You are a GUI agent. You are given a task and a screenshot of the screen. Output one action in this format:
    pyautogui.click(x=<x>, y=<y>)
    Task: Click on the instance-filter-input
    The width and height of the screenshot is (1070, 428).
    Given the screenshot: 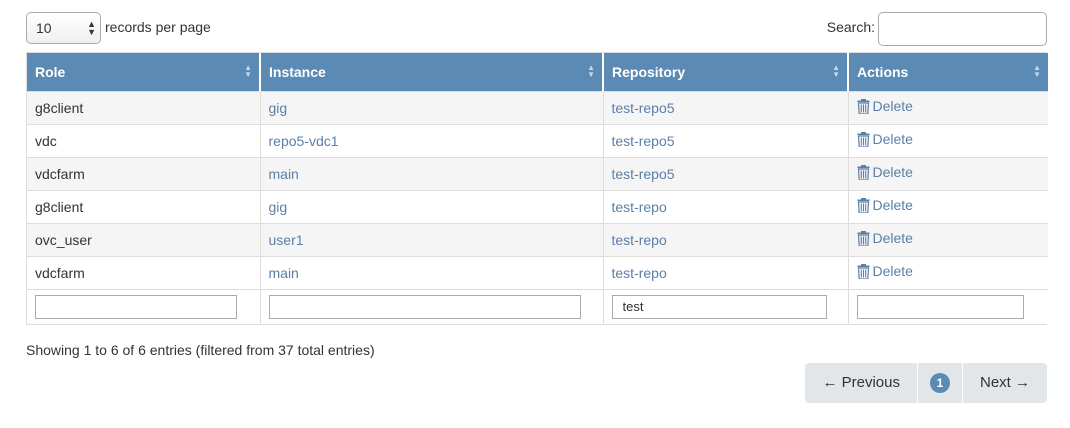 What is the action you would take?
    pyautogui.click(x=424, y=306)
    